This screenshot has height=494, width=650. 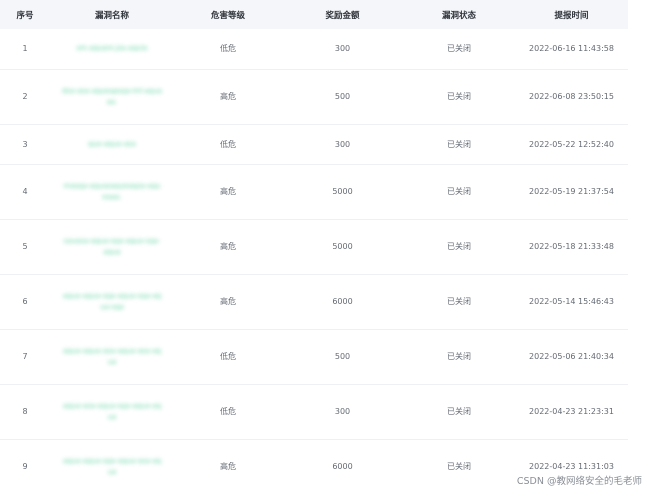 I want to click on row-vuln-name: sm.aquare.jsa.aquia, so click(x=112, y=48).